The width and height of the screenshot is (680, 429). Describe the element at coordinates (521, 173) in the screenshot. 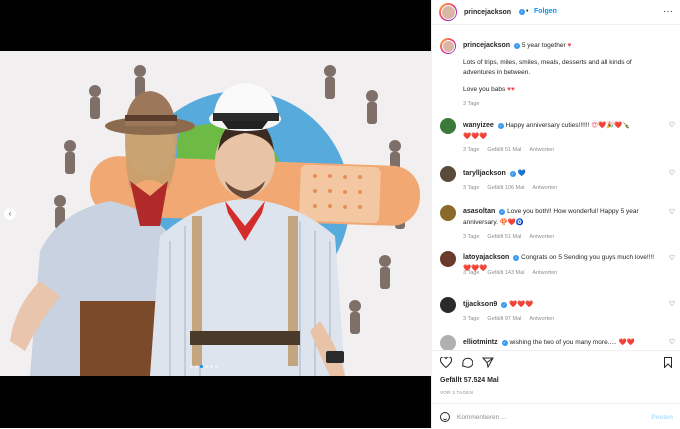

I see `comment-emoji: 💙` at that location.